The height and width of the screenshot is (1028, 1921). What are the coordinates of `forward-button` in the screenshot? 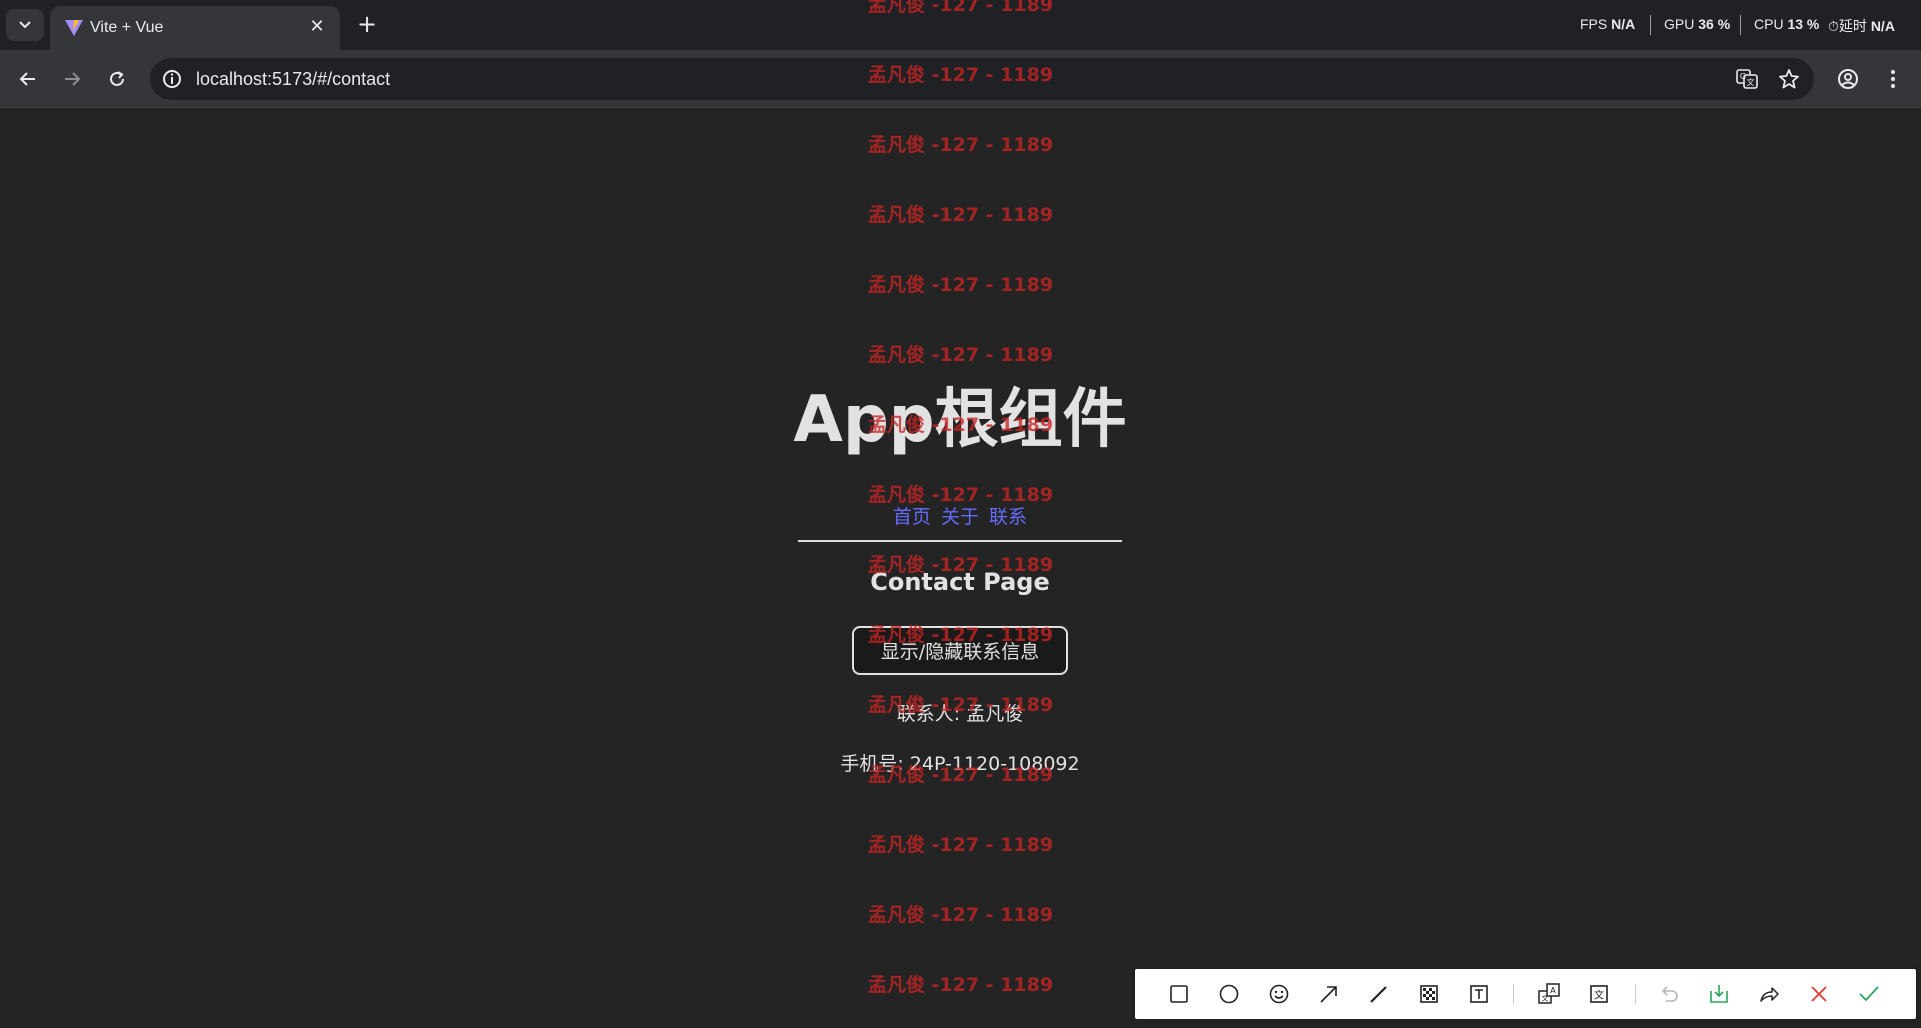 It's located at (72, 79).